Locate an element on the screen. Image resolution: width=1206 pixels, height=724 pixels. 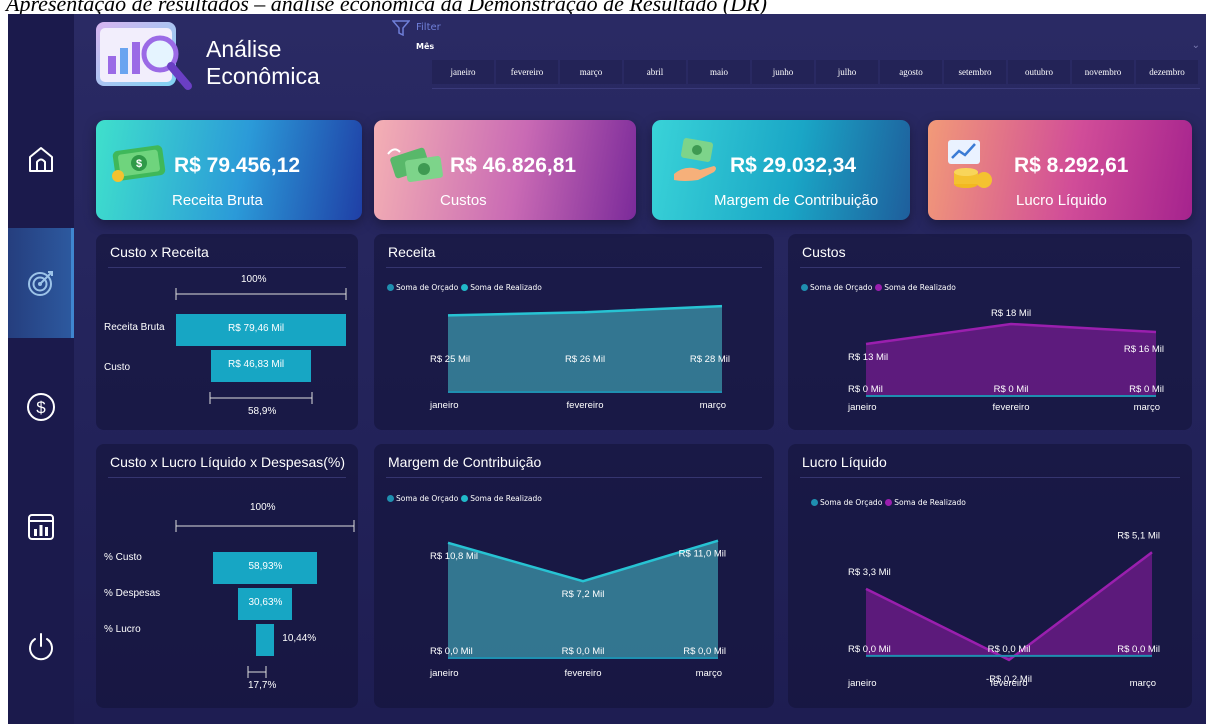
bar-value-label: R$ 79,46 Mil is located at coordinates (256, 328).